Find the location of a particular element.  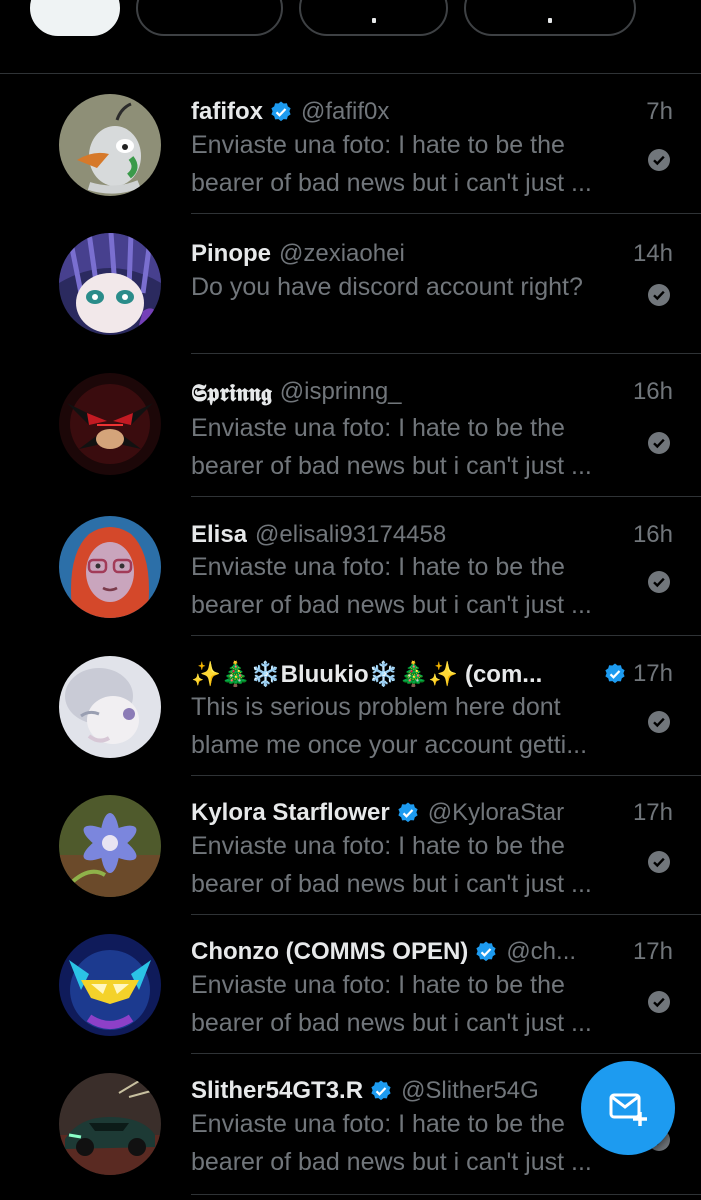

message-preview: Do you have discord account right? is located at coordinates (413, 287).